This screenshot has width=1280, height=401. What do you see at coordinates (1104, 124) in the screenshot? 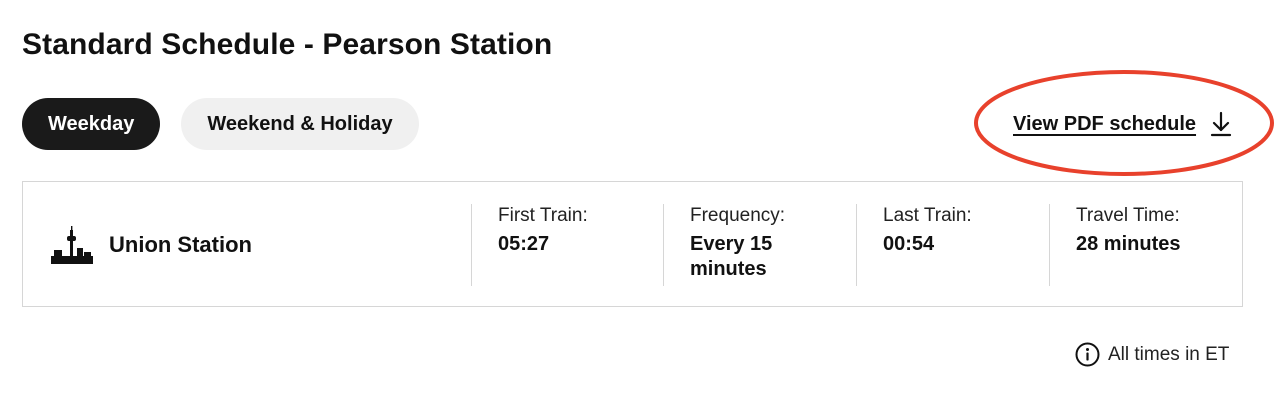
I see `view-pdf-schedule-label: View PDF schedule` at bounding box center [1104, 124].